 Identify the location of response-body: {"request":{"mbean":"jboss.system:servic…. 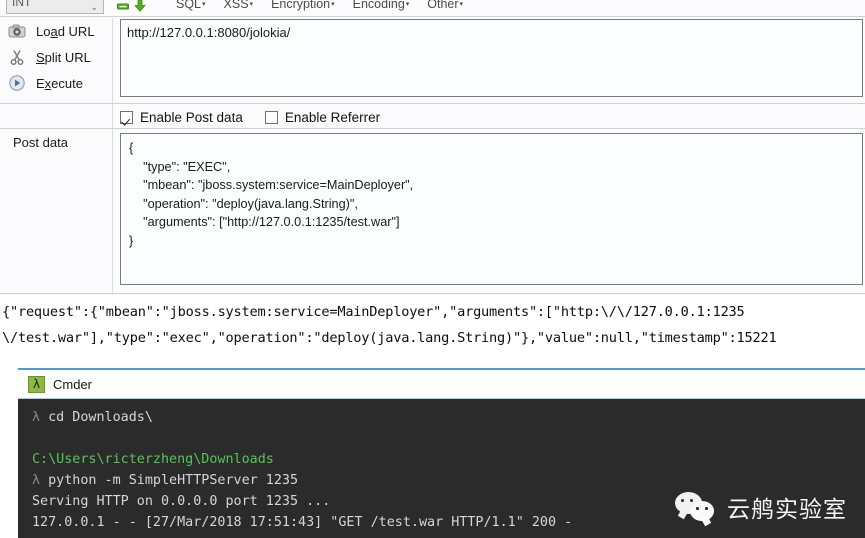
(432, 326).